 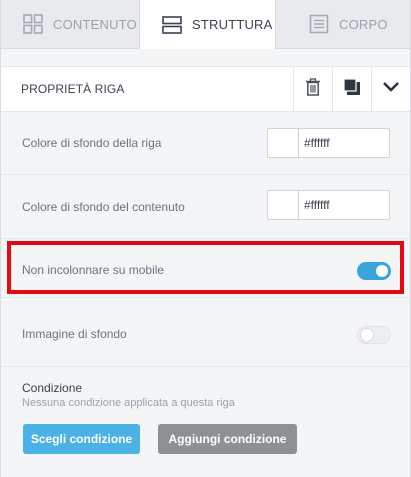 I want to click on tab-contenuto: CONTENUTO, so click(x=69, y=24).